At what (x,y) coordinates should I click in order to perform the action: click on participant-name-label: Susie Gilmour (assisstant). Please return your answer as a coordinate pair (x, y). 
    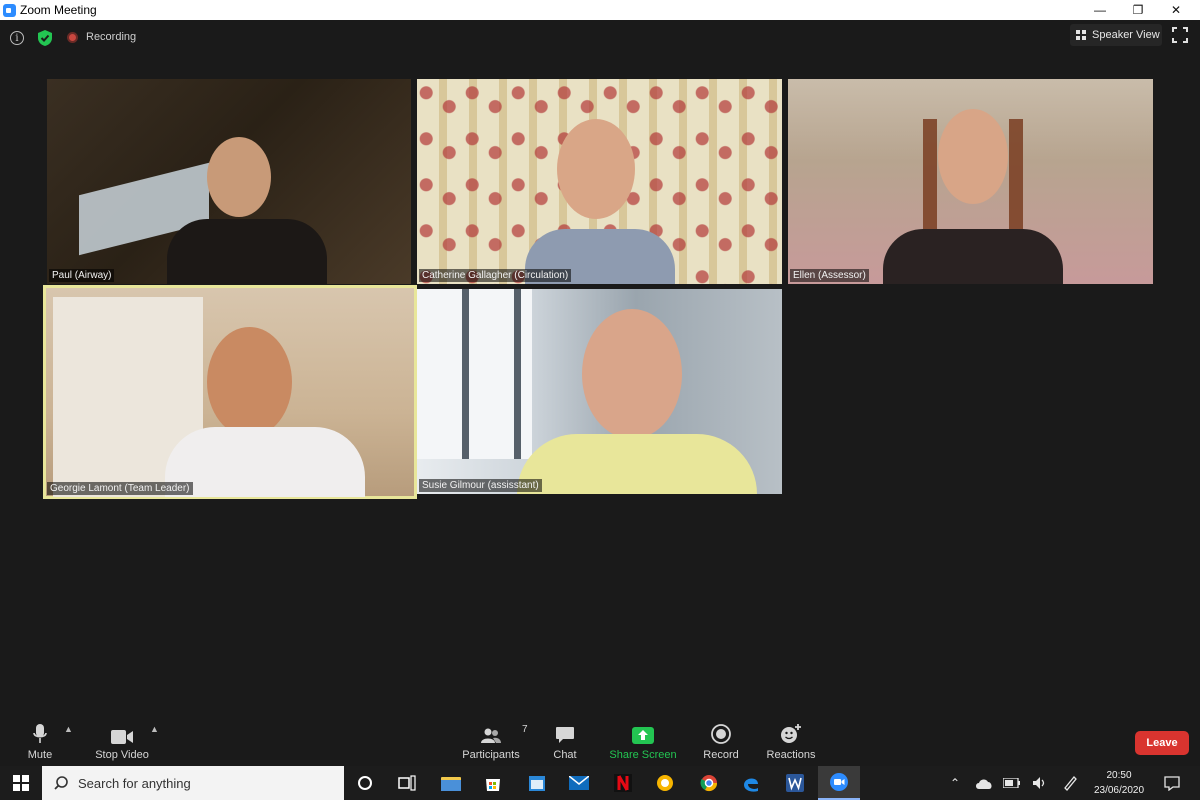
    Looking at the image, I should click on (480, 485).